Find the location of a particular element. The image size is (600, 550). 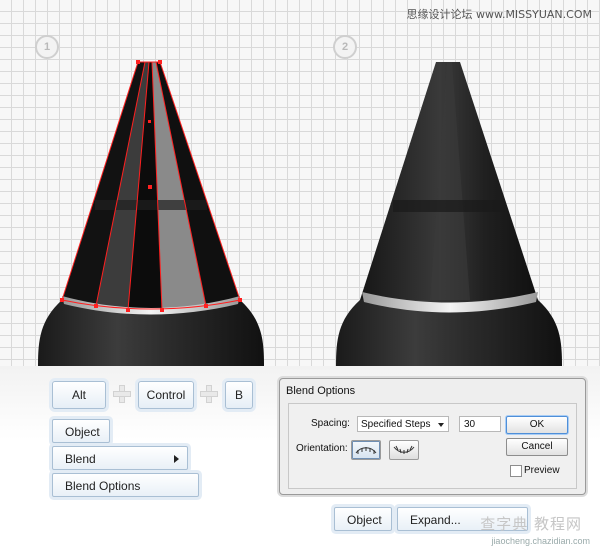

menu-blend: Blend is located at coordinates (120, 458).